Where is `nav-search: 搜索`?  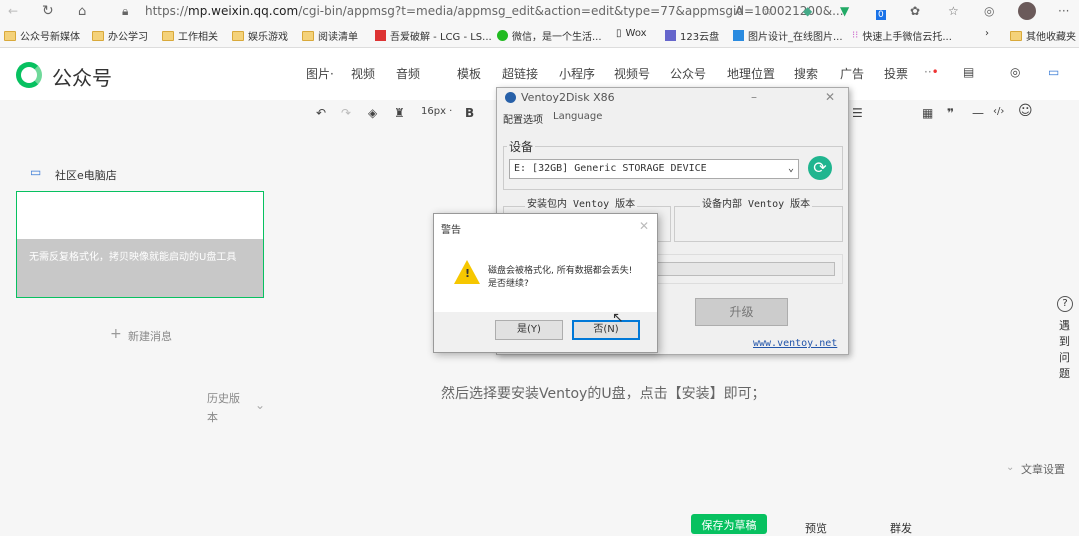 nav-search: 搜索 is located at coordinates (806, 73).